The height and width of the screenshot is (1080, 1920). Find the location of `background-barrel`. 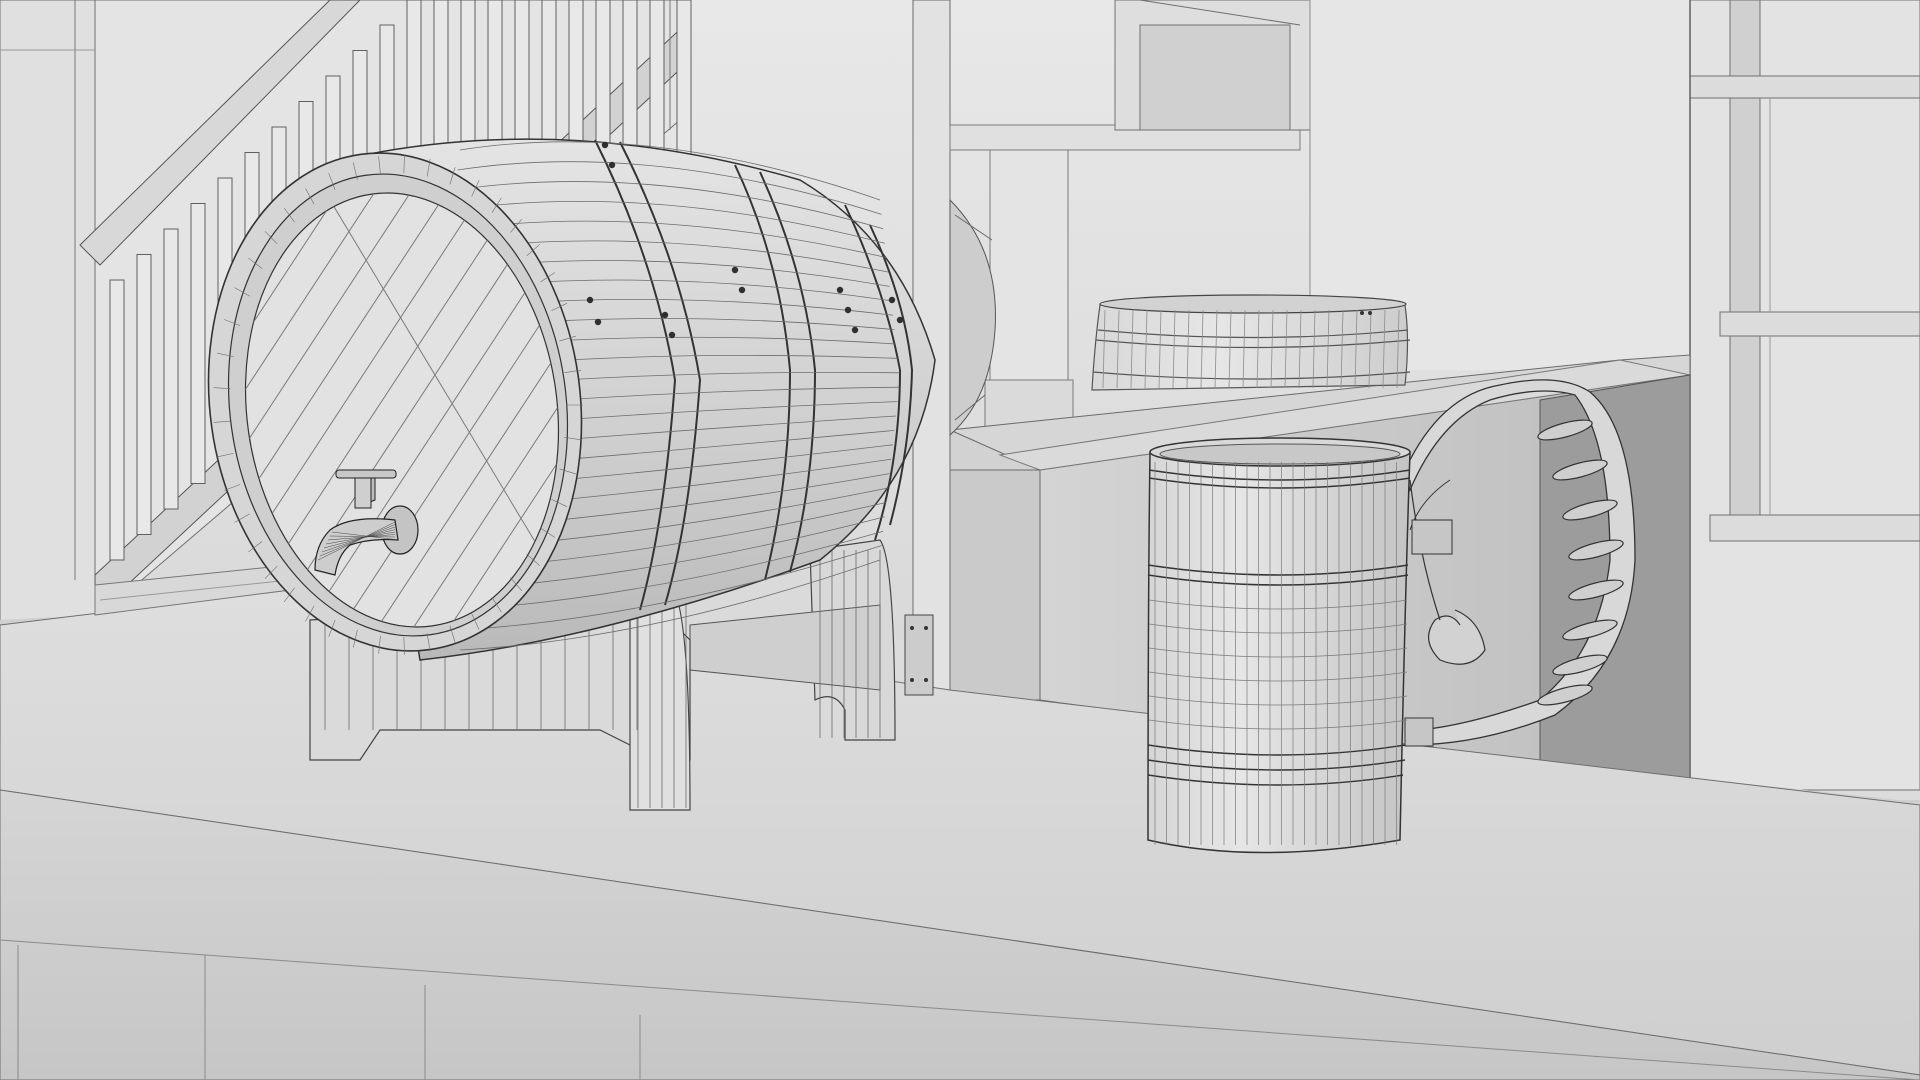

background-barrel is located at coordinates (1251, 342).